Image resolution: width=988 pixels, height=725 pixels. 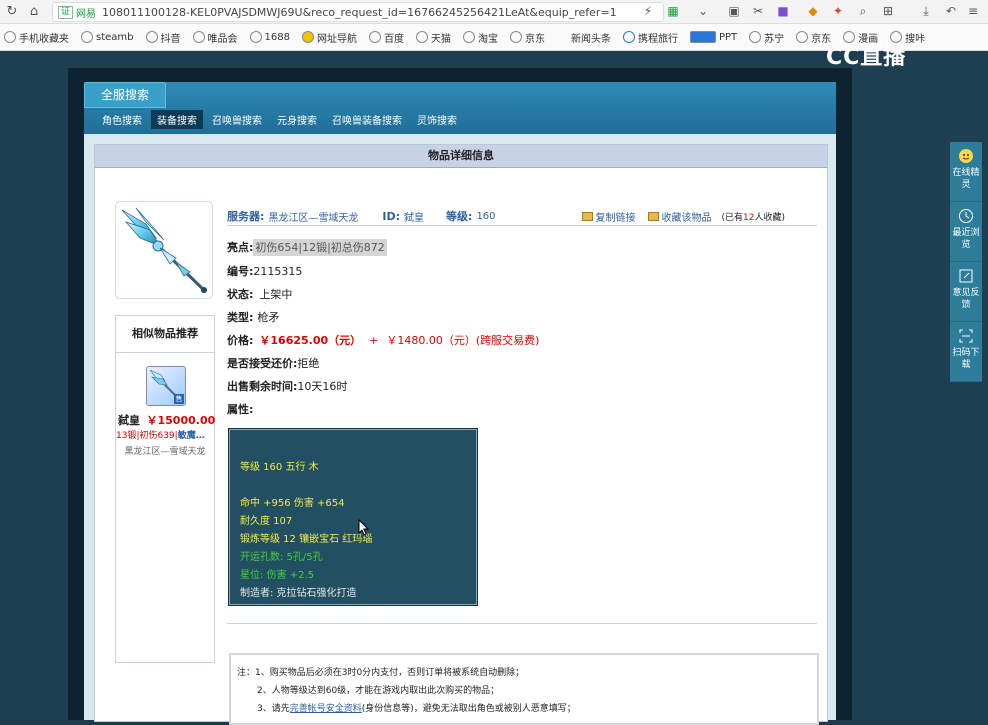 What do you see at coordinates (306, 539) in the screenshot?
I see `stat-forge: 锻炼等级 12 镶嵌宝石 红玛瑙` at bounding box center [306, 539].